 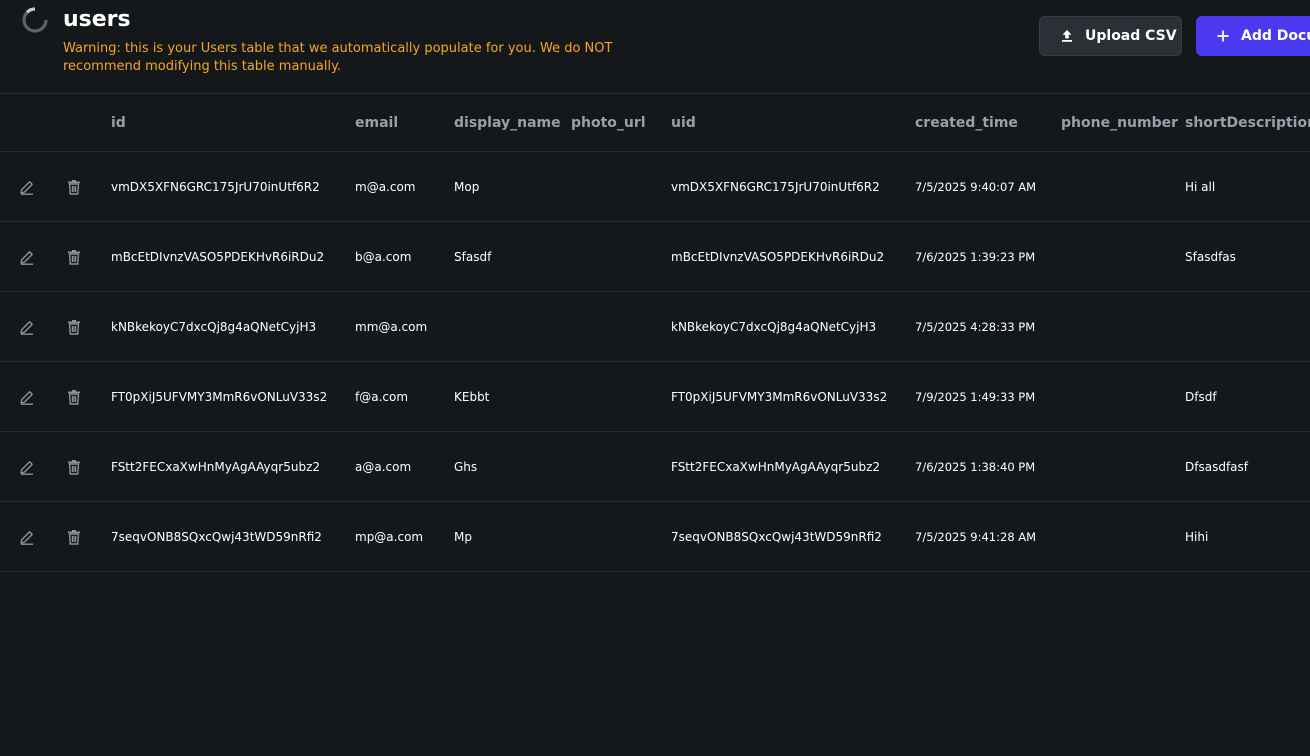 What do you see at coordinates (966, 123) in the screenshot?
I see `column-header-created-time: created_time` at bounding box center [966, 123].